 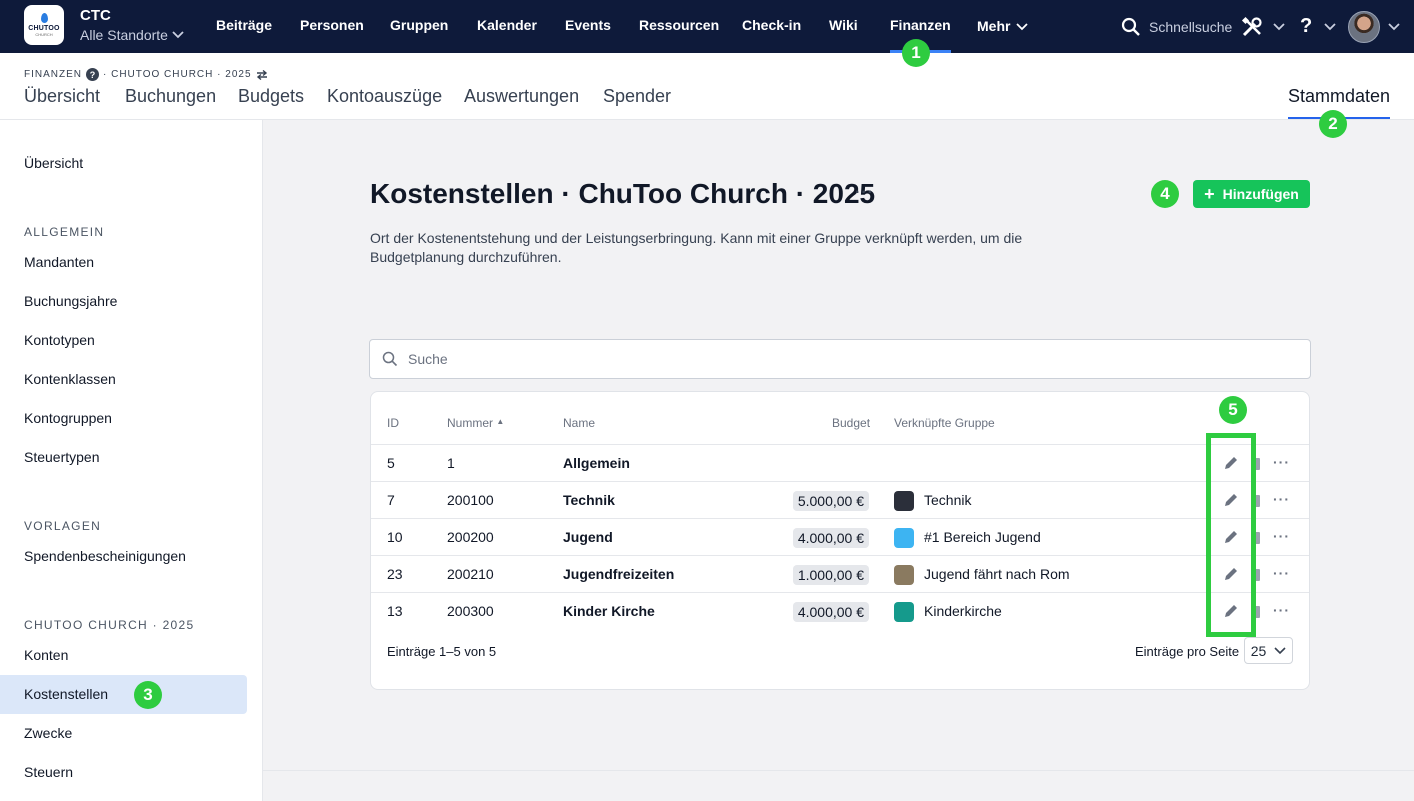 I want to click on column-header-number-label: Nummer, so click(x=470, y=423).